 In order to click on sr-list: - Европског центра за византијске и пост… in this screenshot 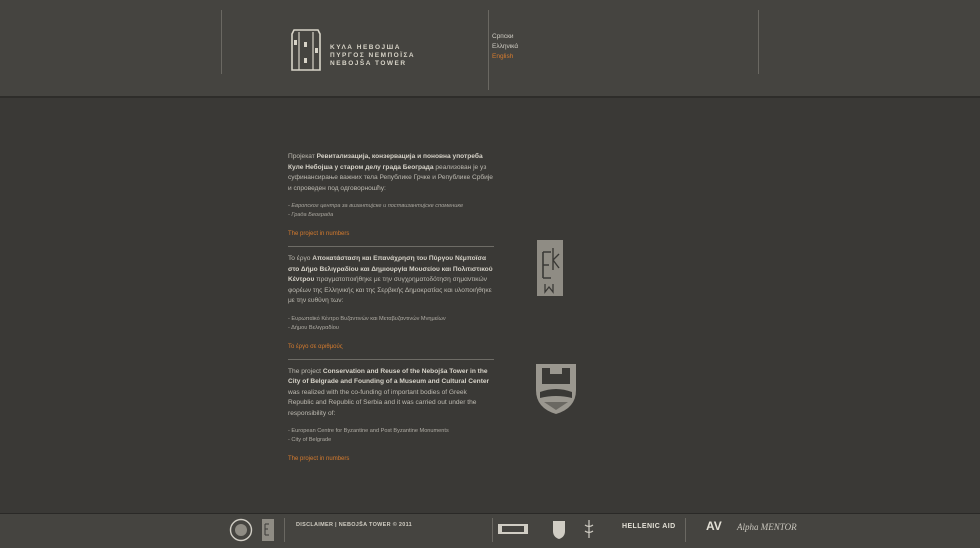, I will do `click(391, 211)`.